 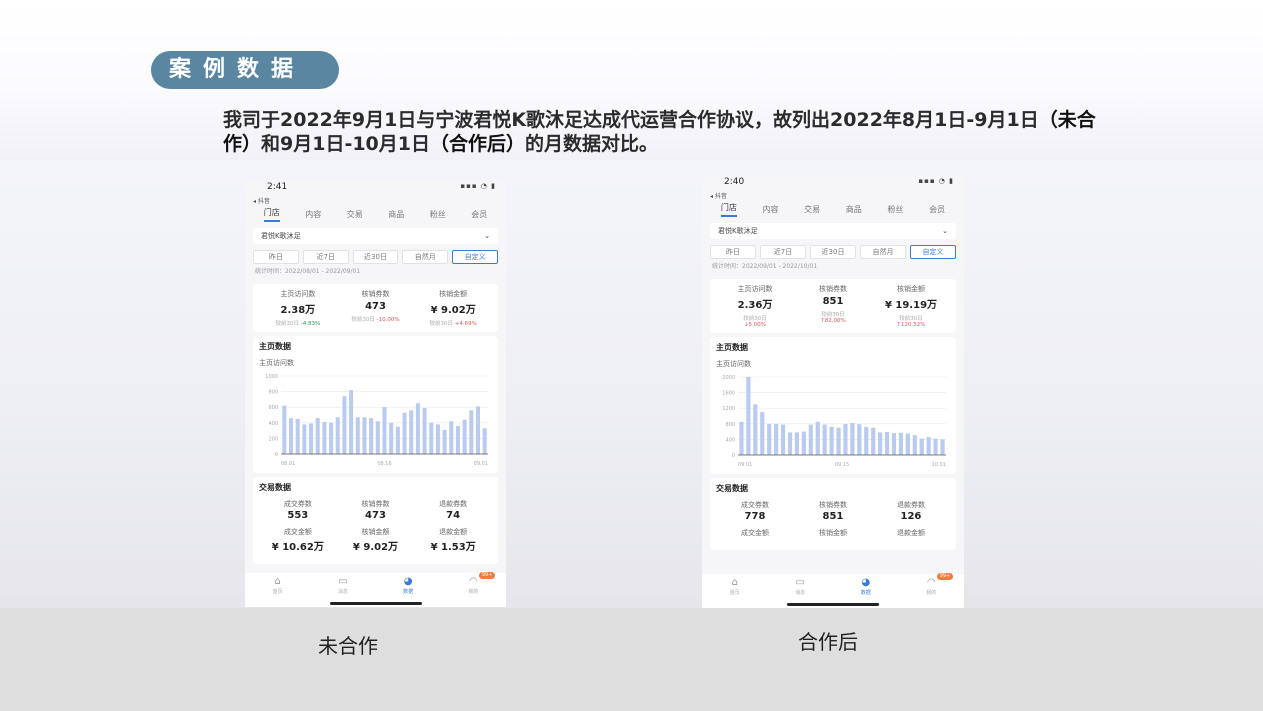 I want to click on caption-before: 未合作, so click(x=348, y=646).